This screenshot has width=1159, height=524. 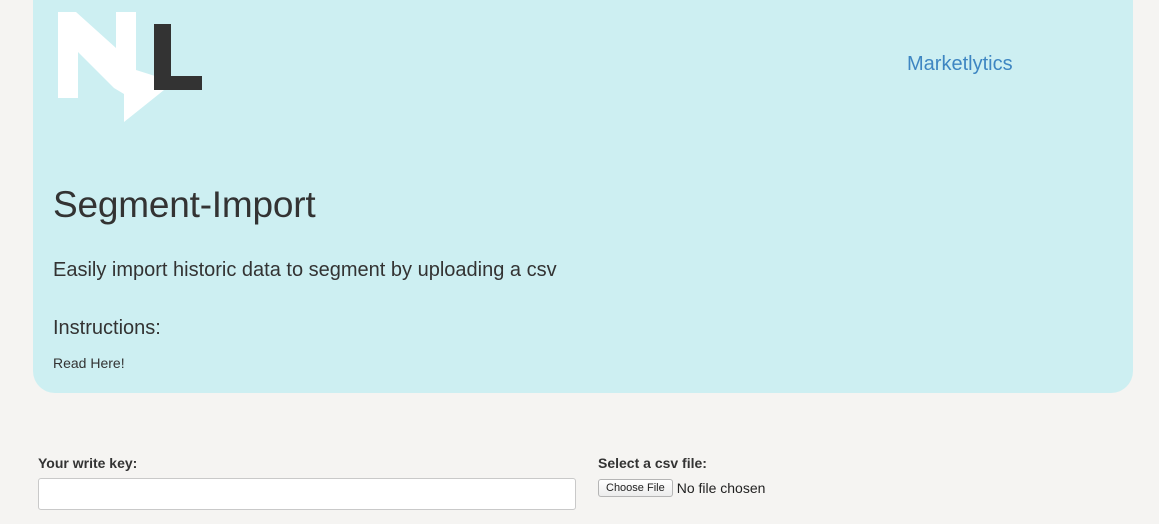 I want to click on file-status-text: No file chosen, so click(x=721, y=488).